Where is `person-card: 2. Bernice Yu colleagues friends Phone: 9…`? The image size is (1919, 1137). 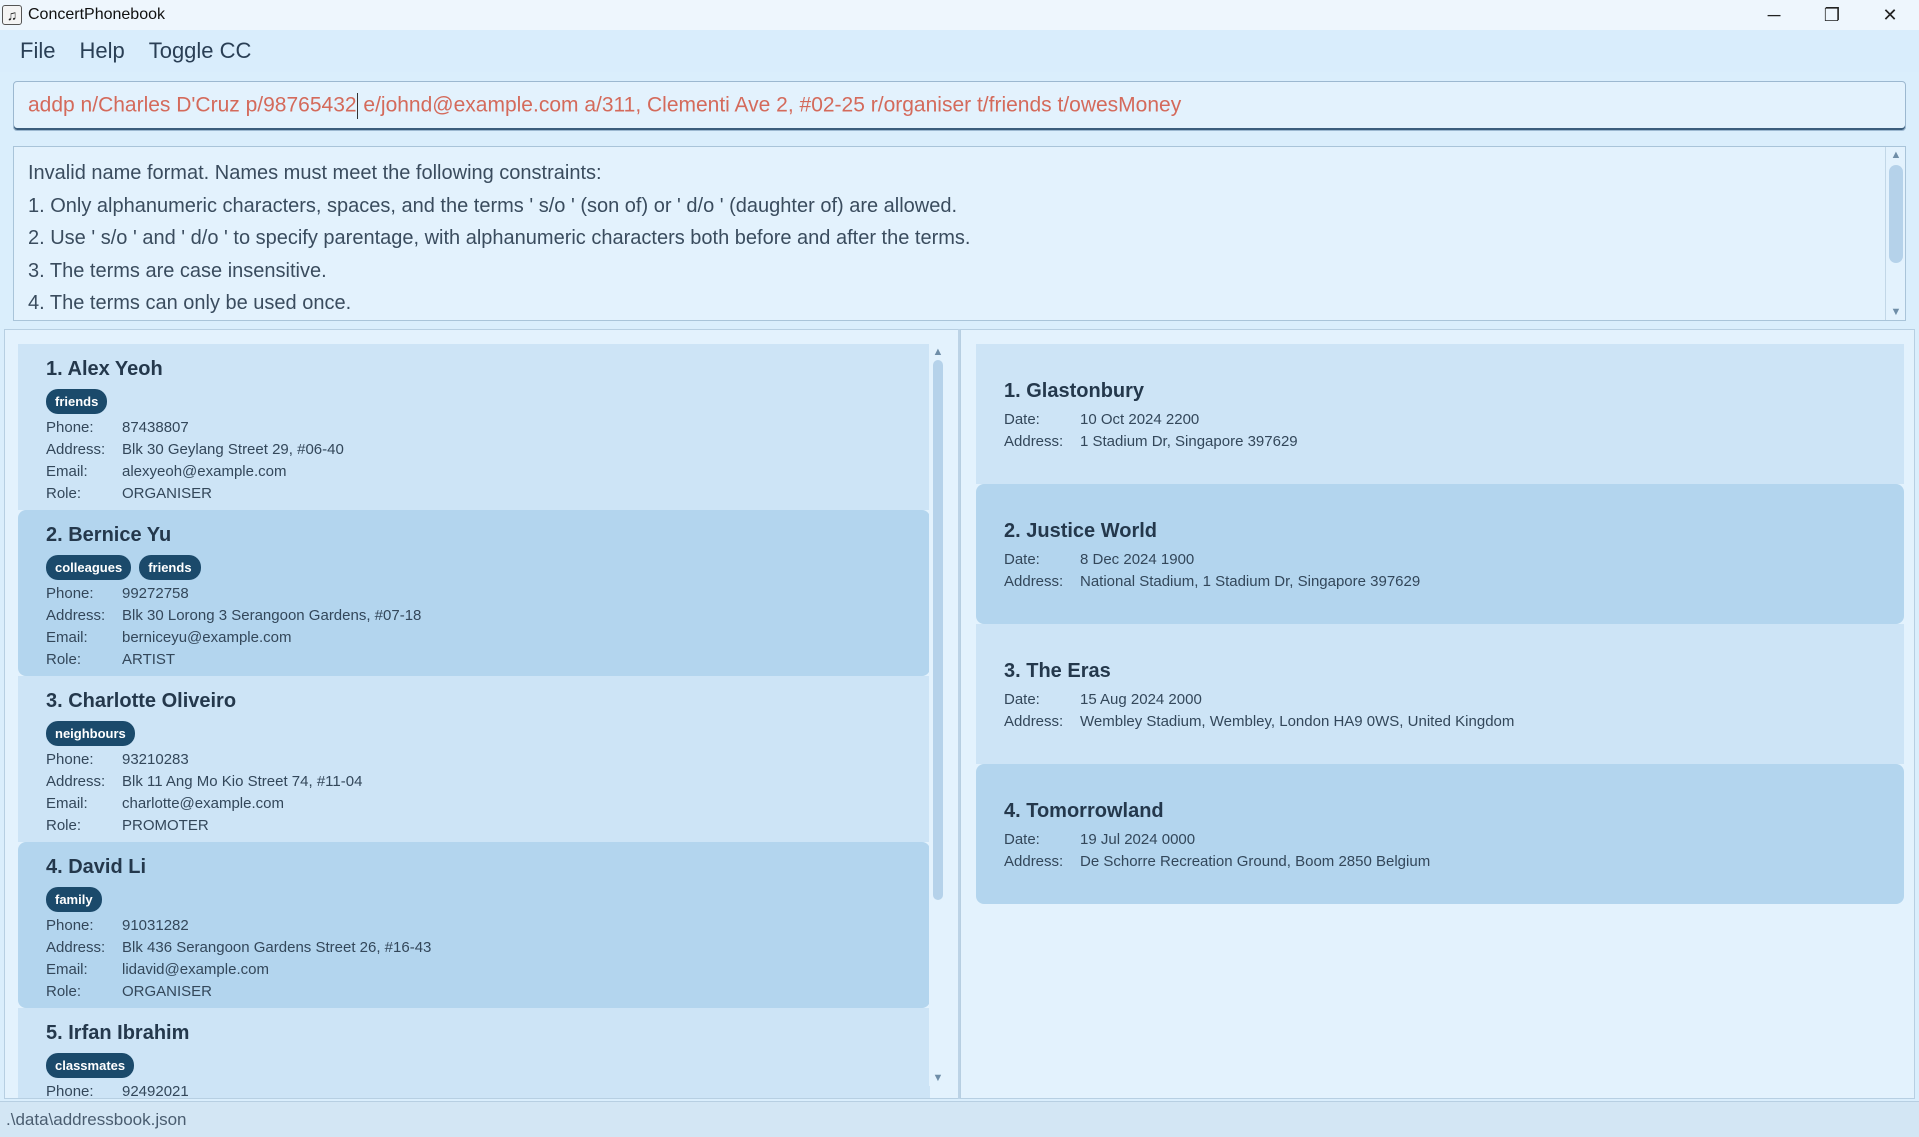 person-card: 2. Bernice Yu colleagues friends Phone: 9… is located at coordinates (474, 593).